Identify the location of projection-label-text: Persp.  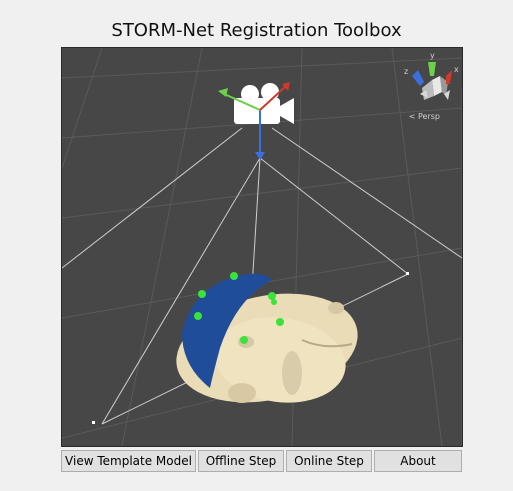
(429, 116).